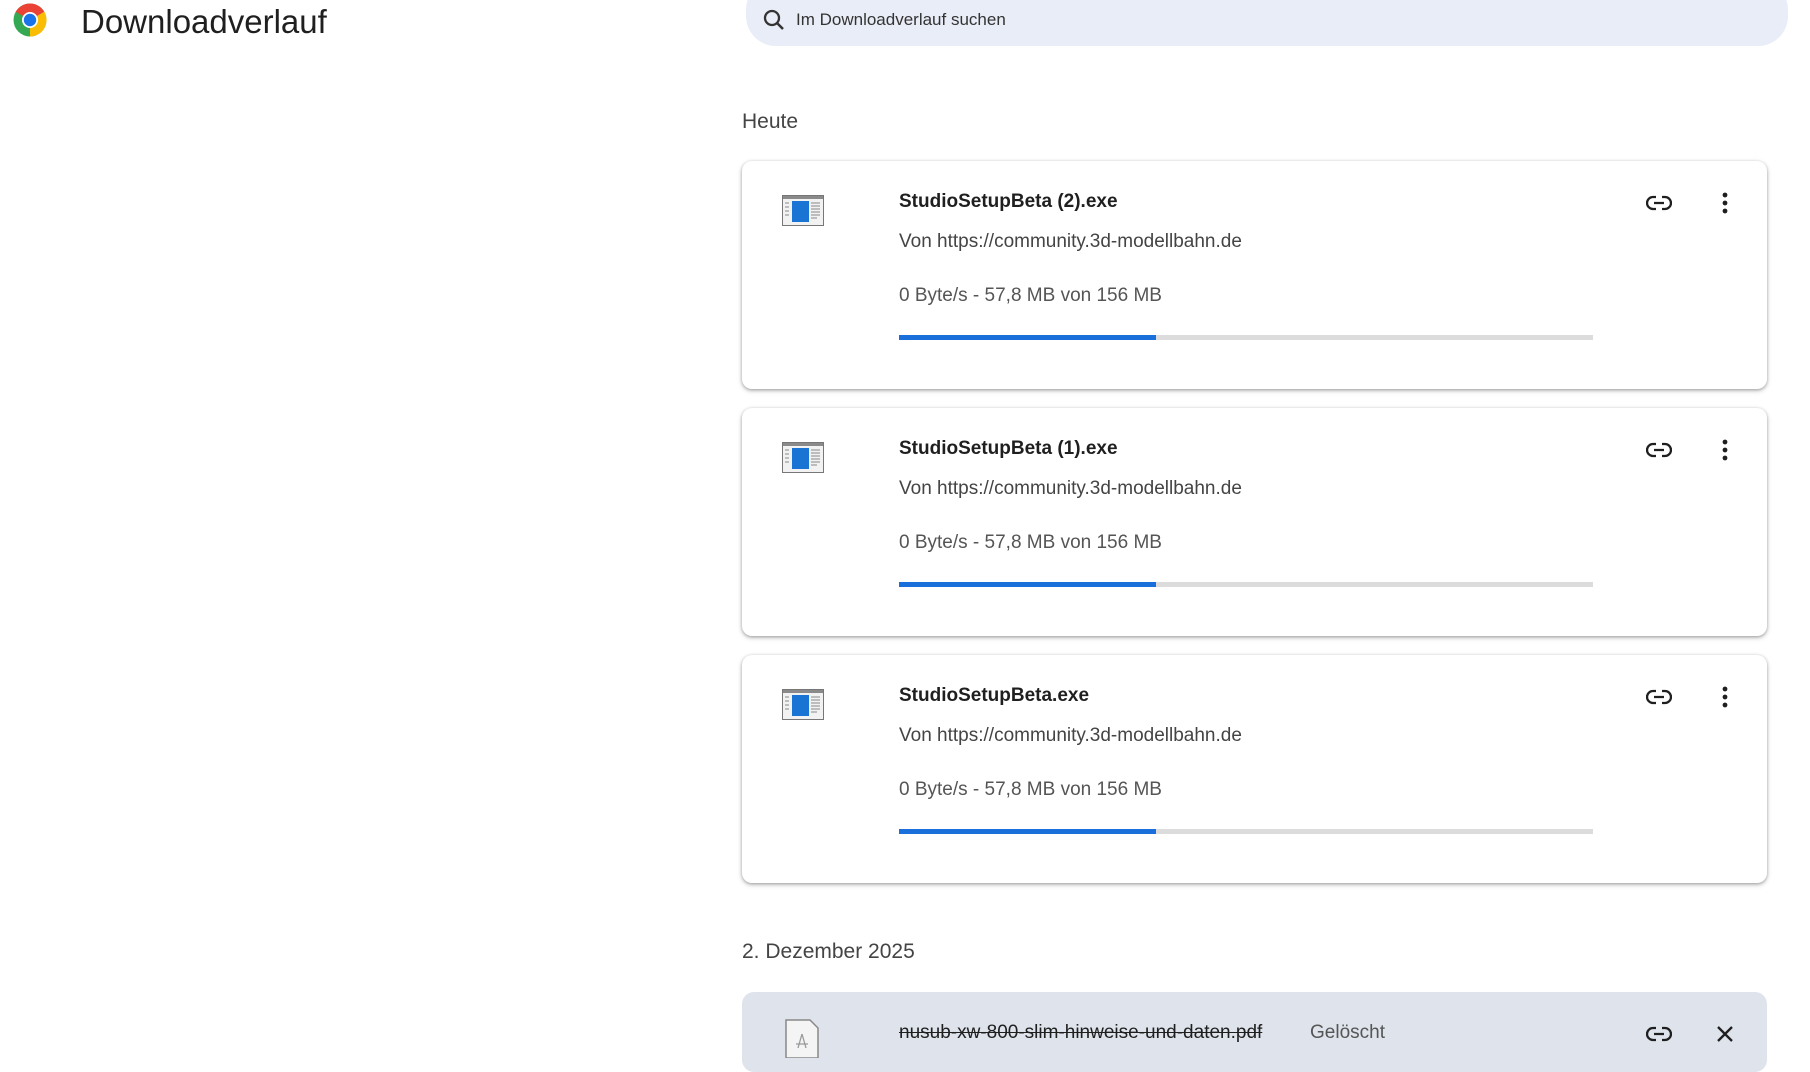  What do you see at coordinates (30, 20) in the screenshot?
I see `chrome-logo-icon` at bounding box center [30, 20].